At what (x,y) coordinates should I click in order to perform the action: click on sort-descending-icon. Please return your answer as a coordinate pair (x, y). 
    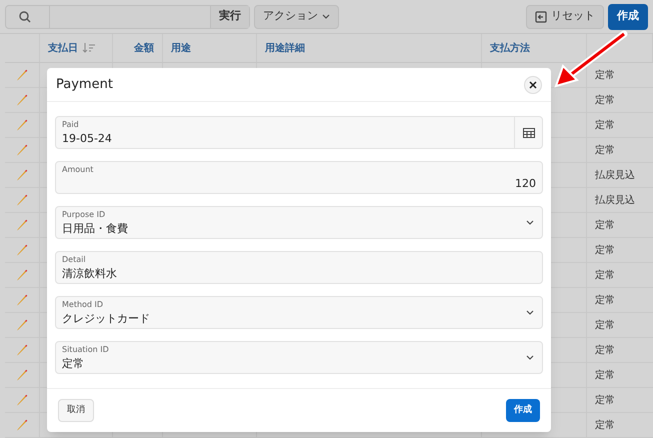
    Looking at the image, I should click on (89, 48).